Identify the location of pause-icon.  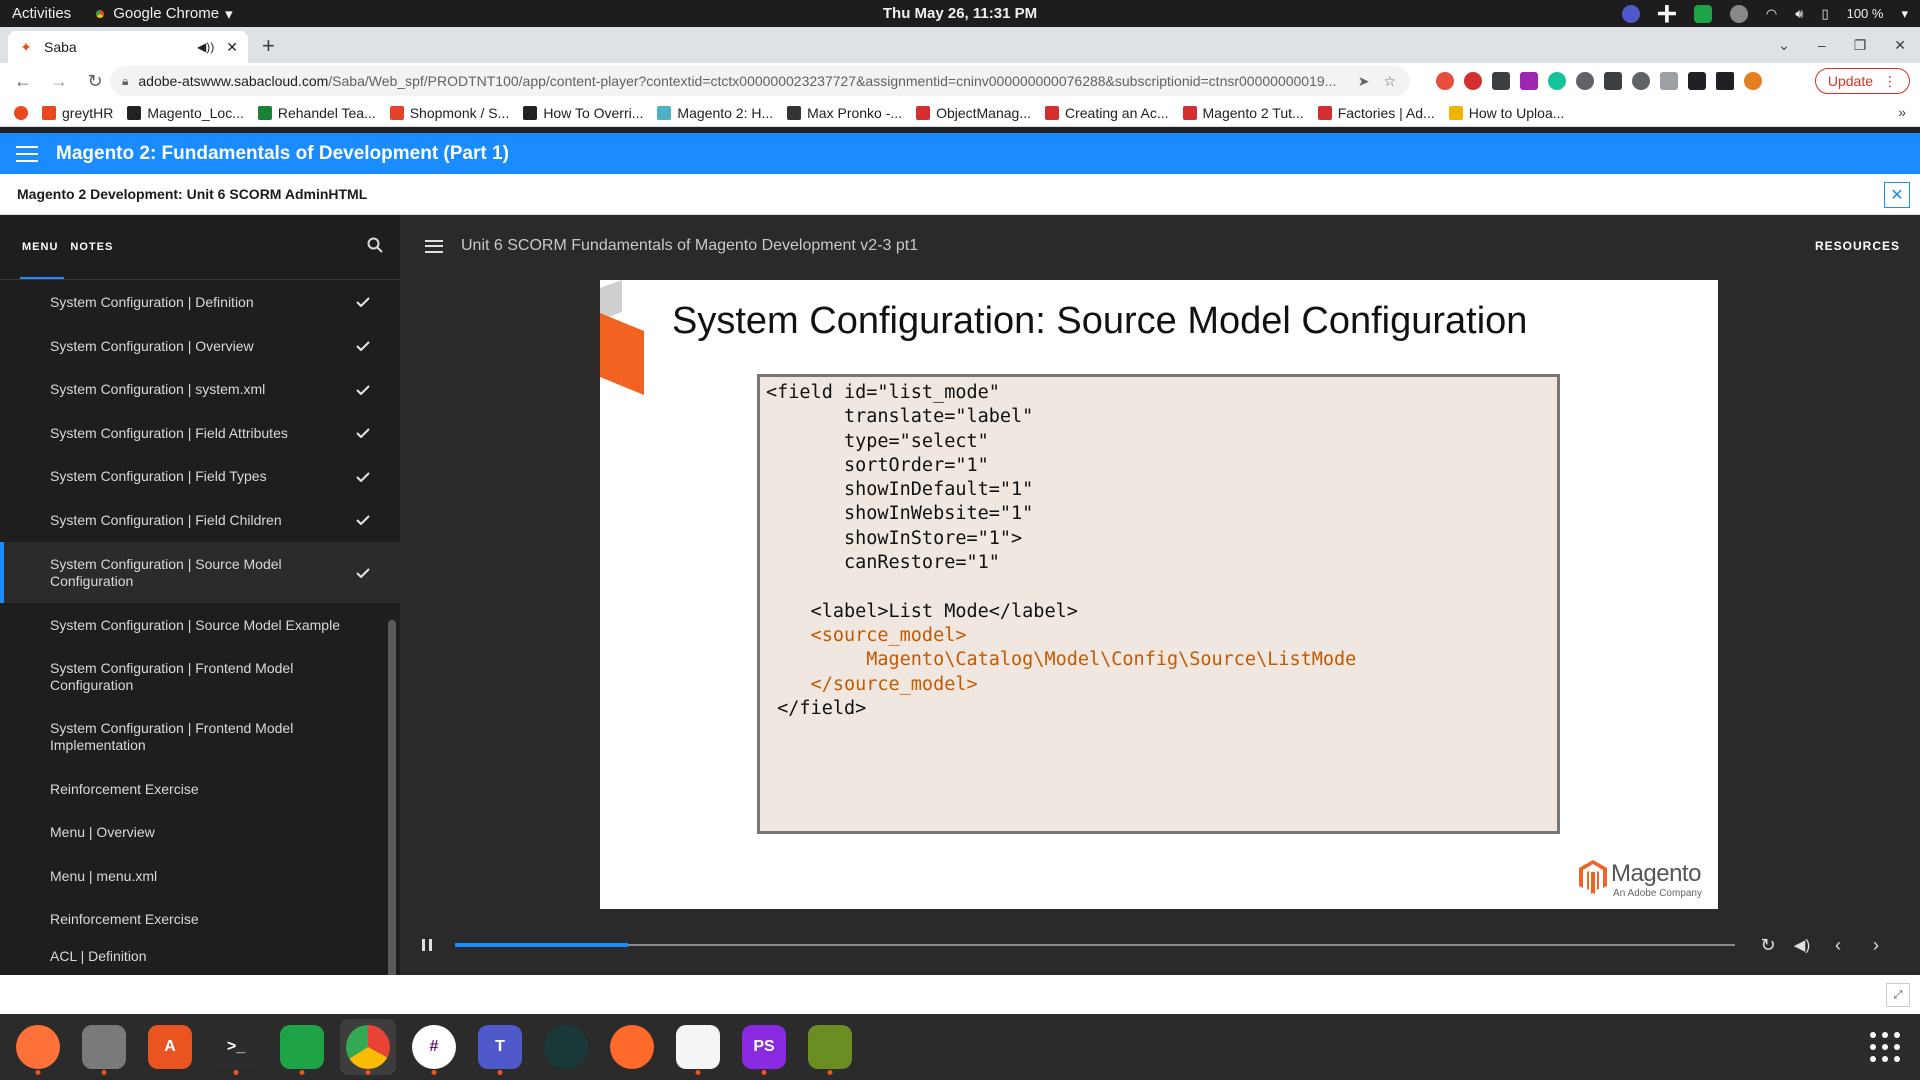
(427, 945).